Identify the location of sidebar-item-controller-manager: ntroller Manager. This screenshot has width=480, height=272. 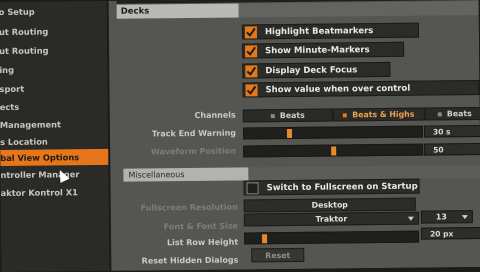
(54, 174).